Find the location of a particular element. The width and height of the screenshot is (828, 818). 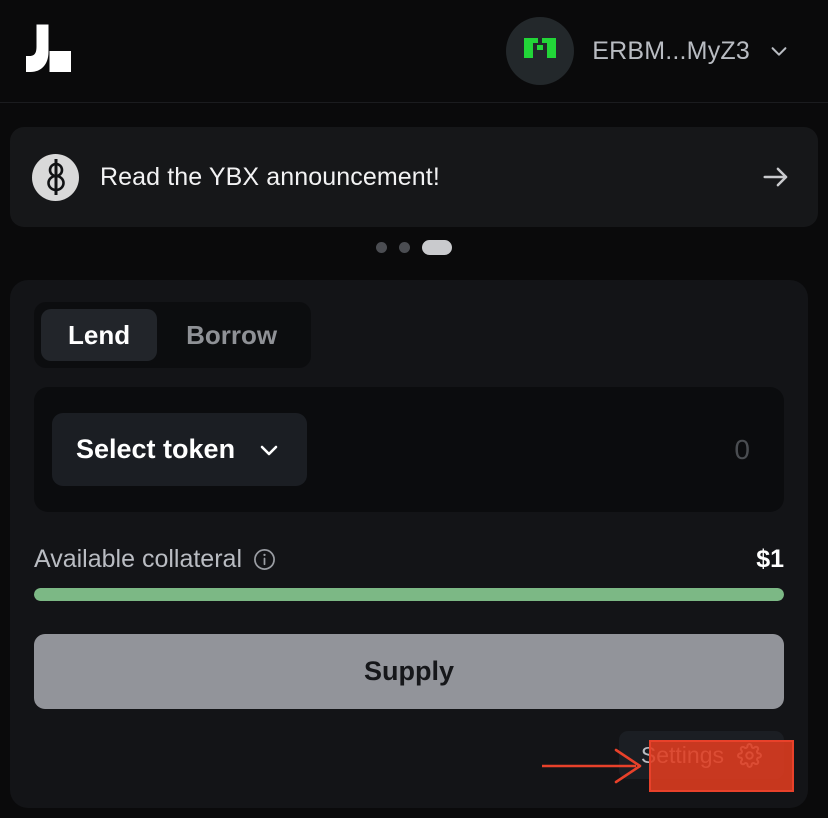

tab-borrow: Borrow is located at coordinates (231, 335).